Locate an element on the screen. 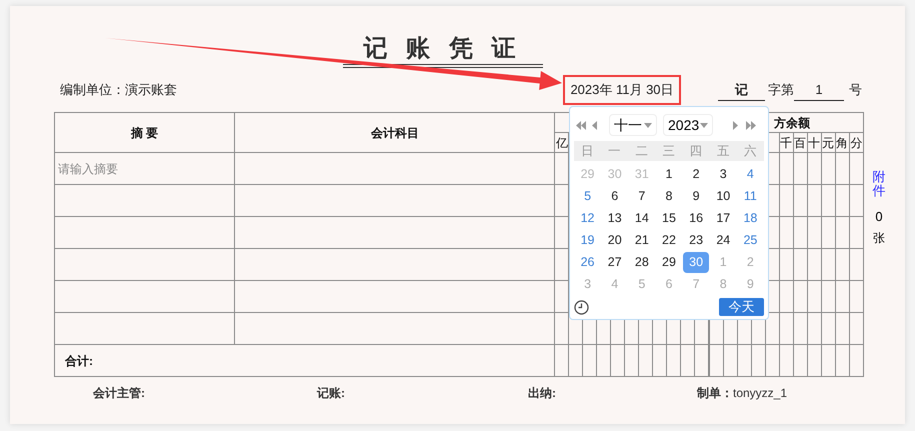  number-field: 1 is located at coordinates (819, 90).